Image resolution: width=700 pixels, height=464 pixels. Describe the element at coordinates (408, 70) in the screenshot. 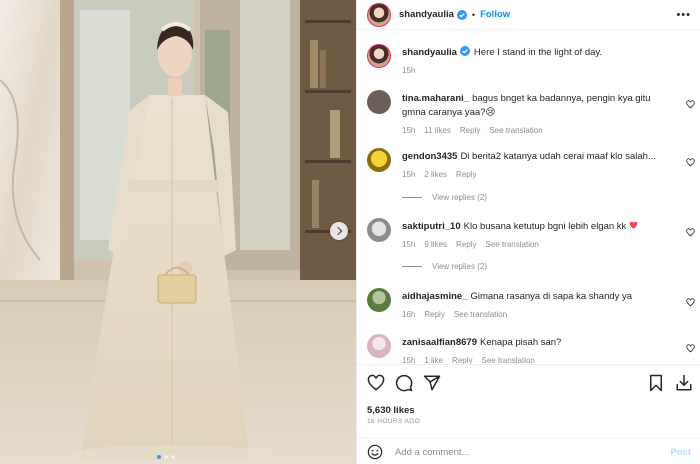

I see `caption-time: 15h` at that location.